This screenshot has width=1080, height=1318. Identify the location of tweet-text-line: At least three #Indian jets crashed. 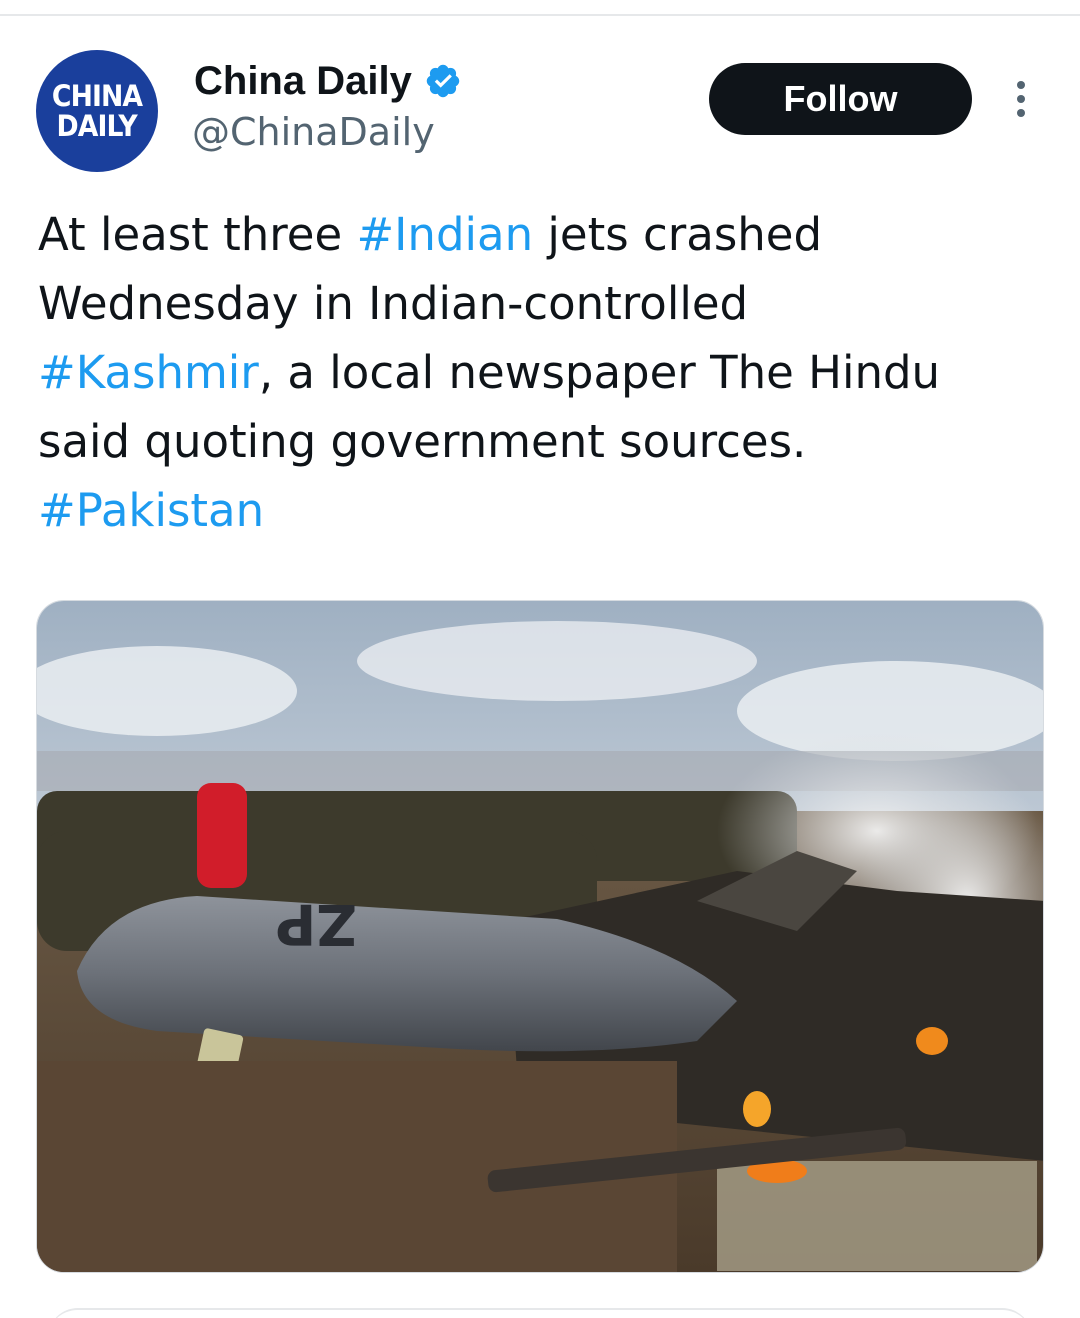
(543, 234).